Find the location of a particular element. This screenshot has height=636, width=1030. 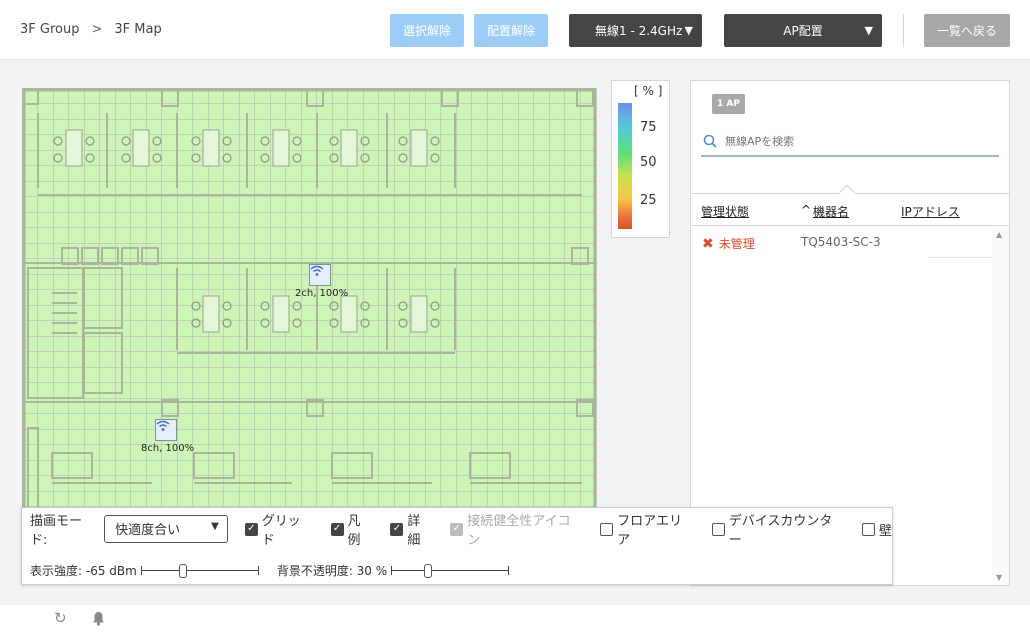

scrollbar: ▲ ▼ is located at coordinates (1000, 406).